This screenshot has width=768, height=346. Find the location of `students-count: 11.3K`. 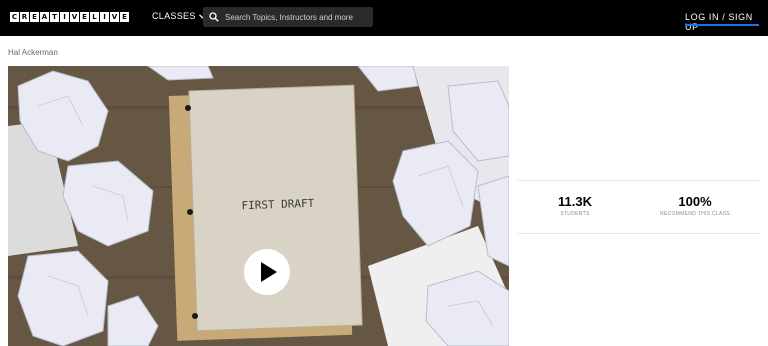

students-count: 11.3K is located at coordinates (575, 201).